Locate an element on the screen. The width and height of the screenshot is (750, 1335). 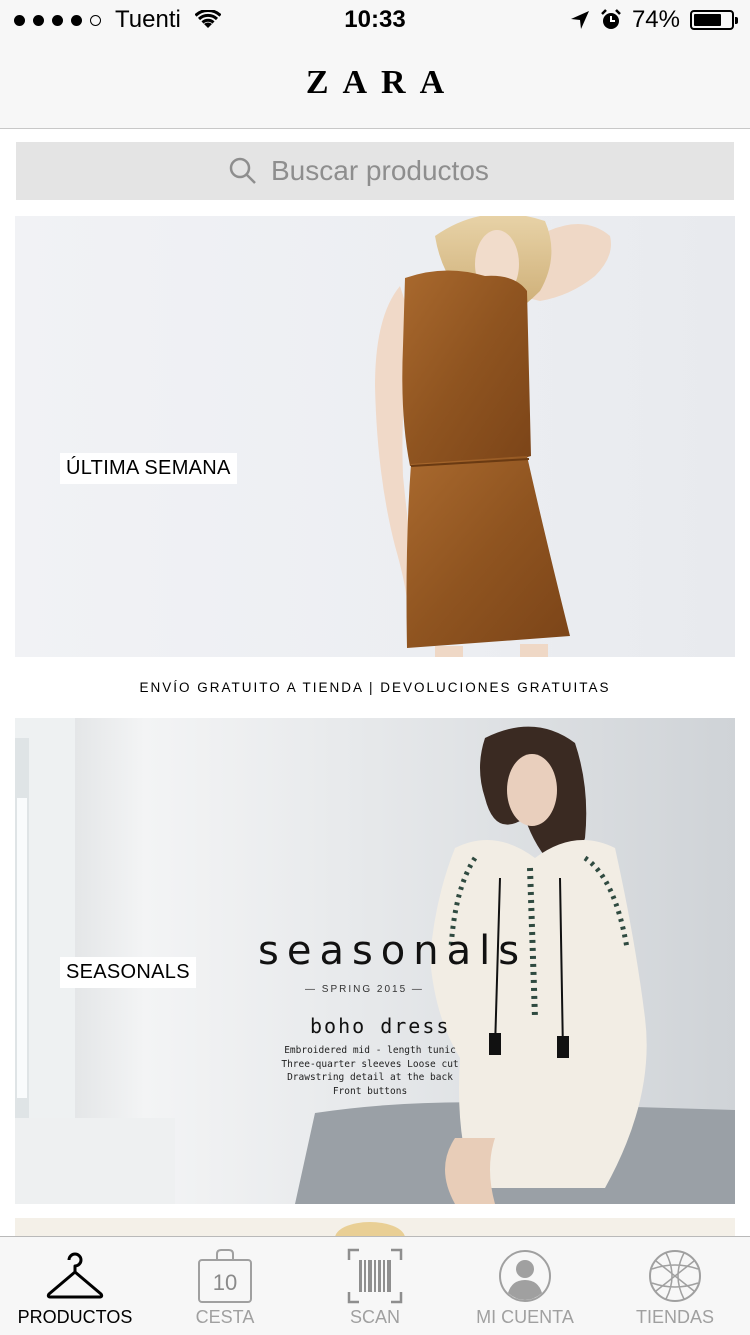
banner-next-preview is located at coordinates (375, 1228).